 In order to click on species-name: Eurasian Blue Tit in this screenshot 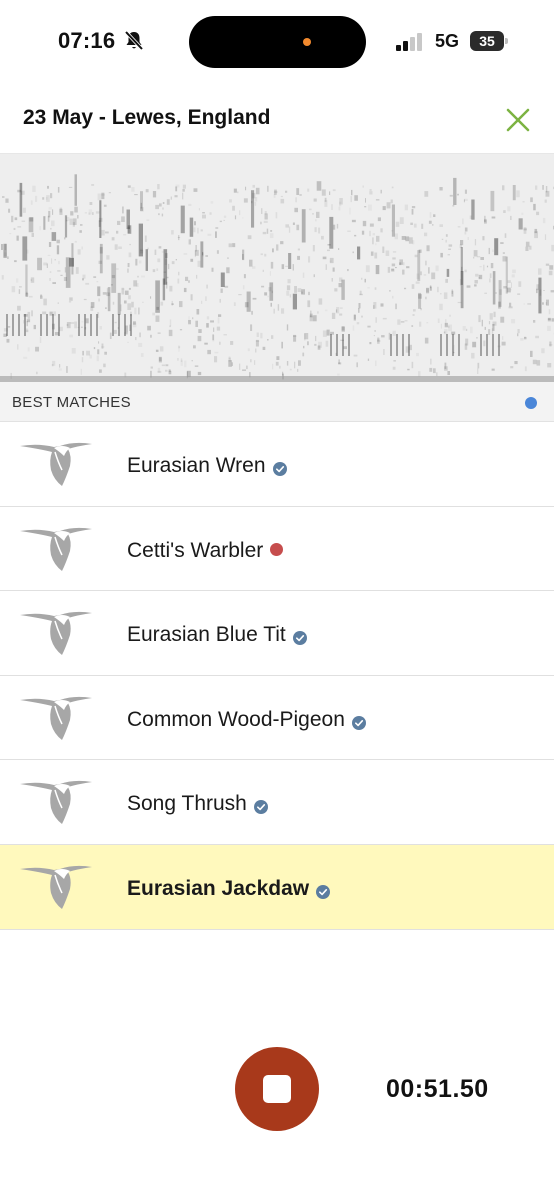, I will do `click(206, 635)`.